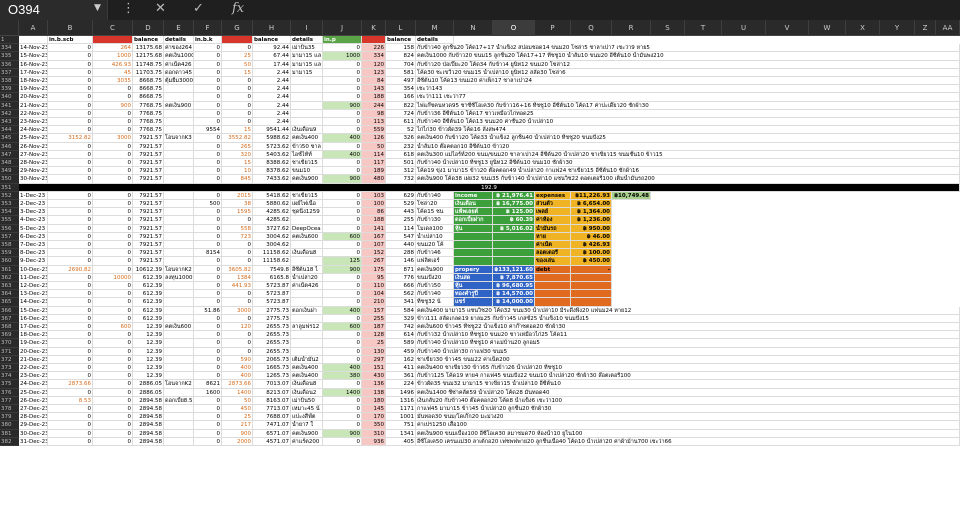  What do you see at coordinates (473, 261) in the screenshot?
I see `income-empty` at bounding box center [473, 261].